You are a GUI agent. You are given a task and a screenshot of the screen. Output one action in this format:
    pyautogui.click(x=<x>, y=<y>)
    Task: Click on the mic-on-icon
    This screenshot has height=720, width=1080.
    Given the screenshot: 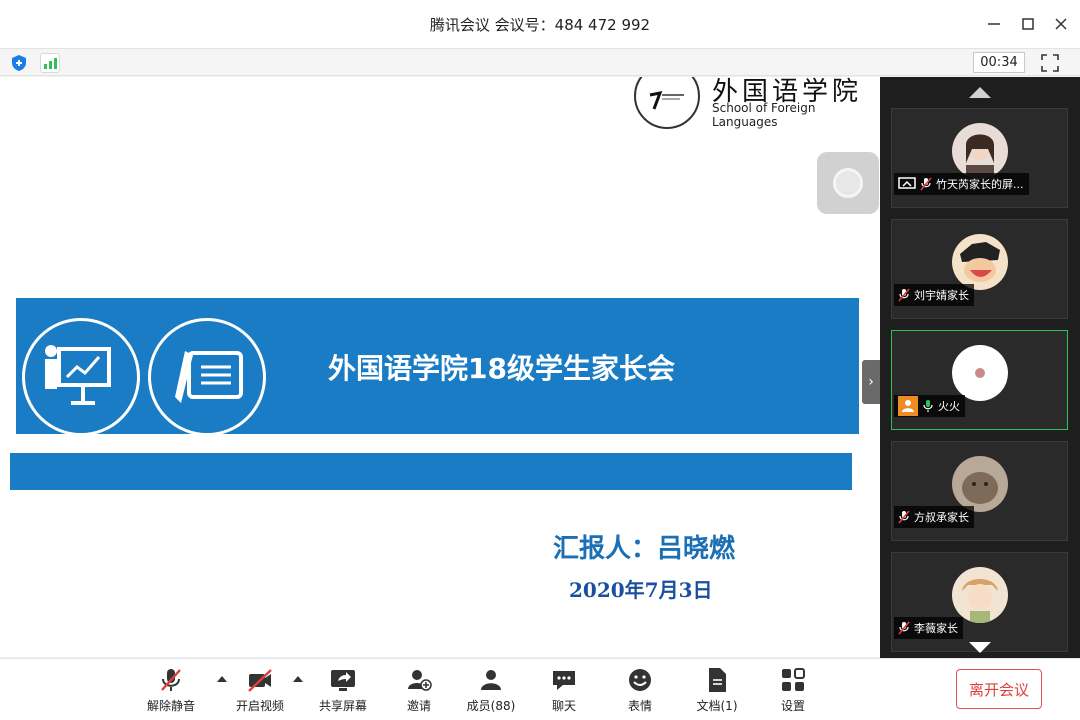 What is the action you would take?
    pyautogui.click(x=928, y=406)
    